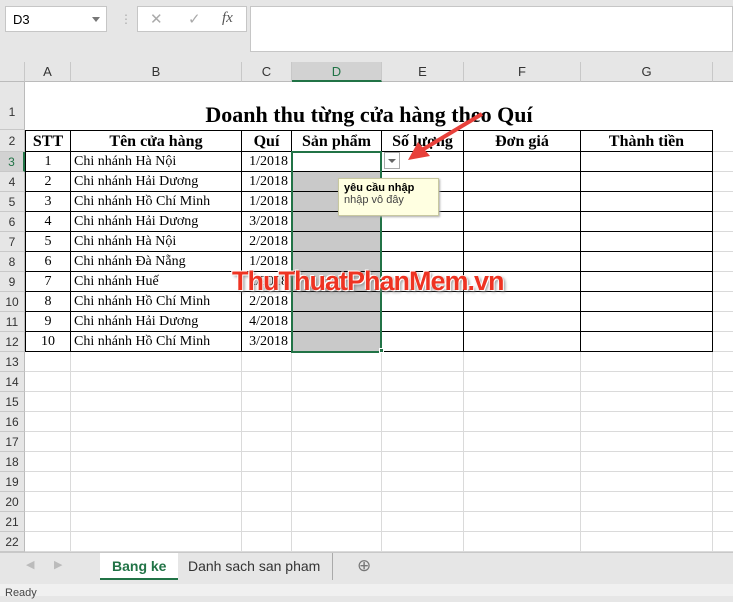  Describe the element at coordinates (12, 362) in the screenshot. I see `row-header-13: 13` at that location.